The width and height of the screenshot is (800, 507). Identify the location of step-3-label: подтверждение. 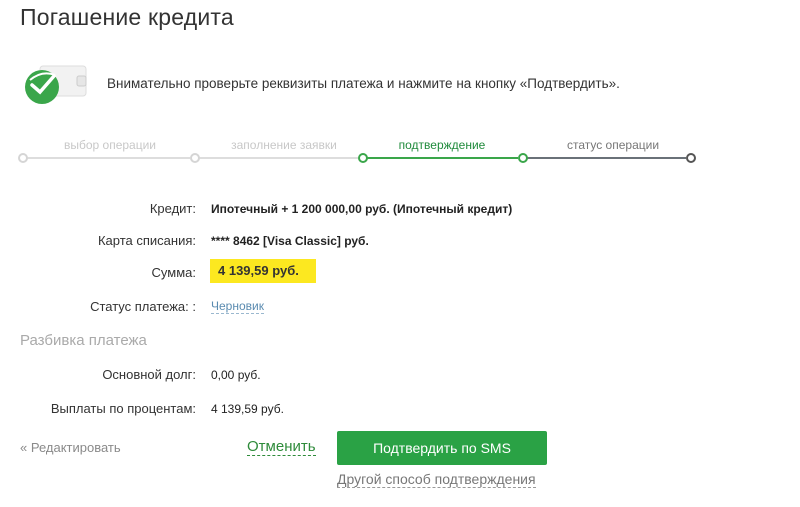
(442, 145).